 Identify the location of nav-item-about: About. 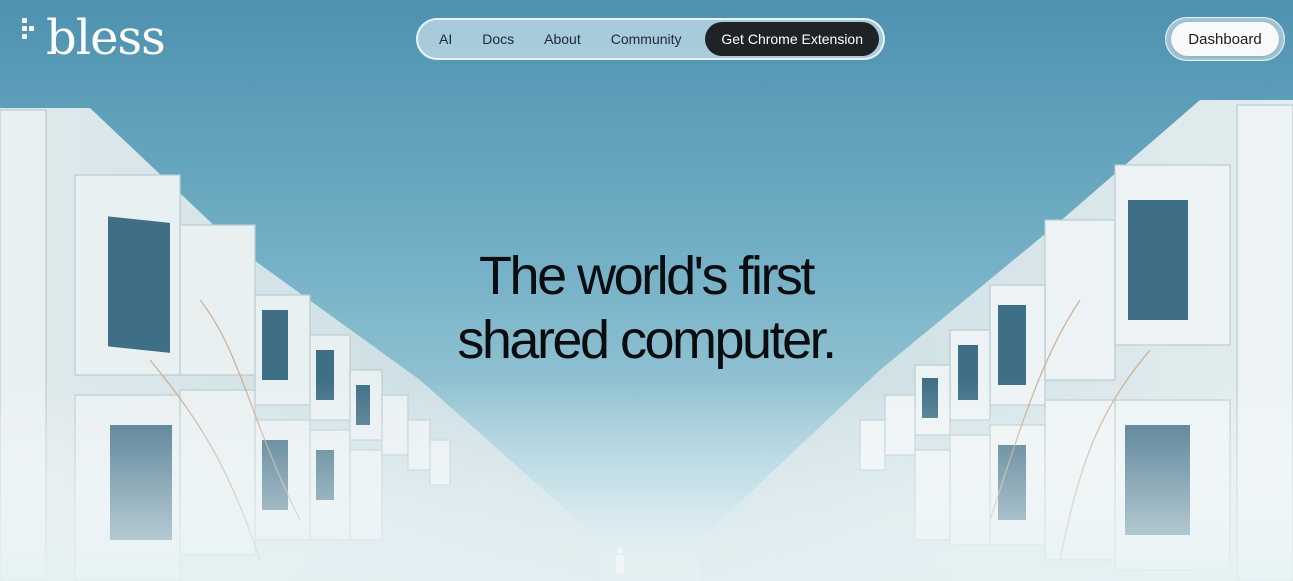
(562, 39).